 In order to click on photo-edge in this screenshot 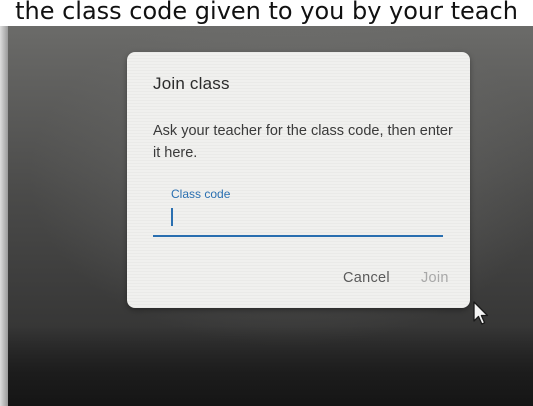, I will do `click(4, 216)`.